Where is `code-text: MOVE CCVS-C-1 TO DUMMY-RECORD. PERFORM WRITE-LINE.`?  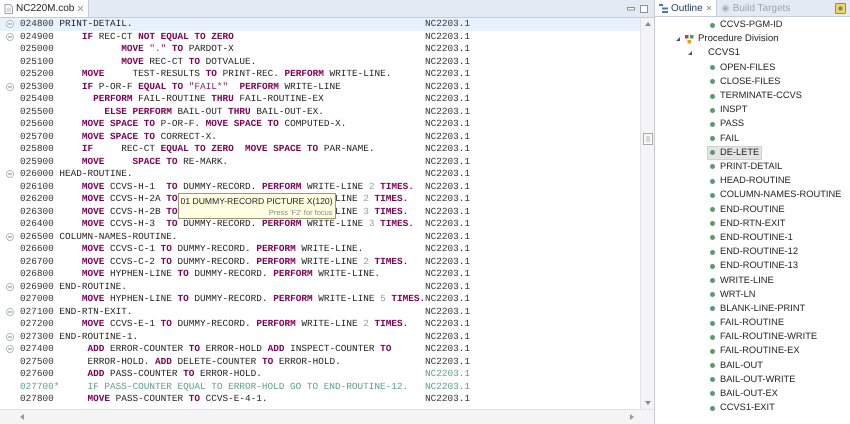 code-text: MOVE CCVS-C-1 TO DUMMY-RECORD. PERFORM WRITE-LINE. is located at coordinates (222, 249).